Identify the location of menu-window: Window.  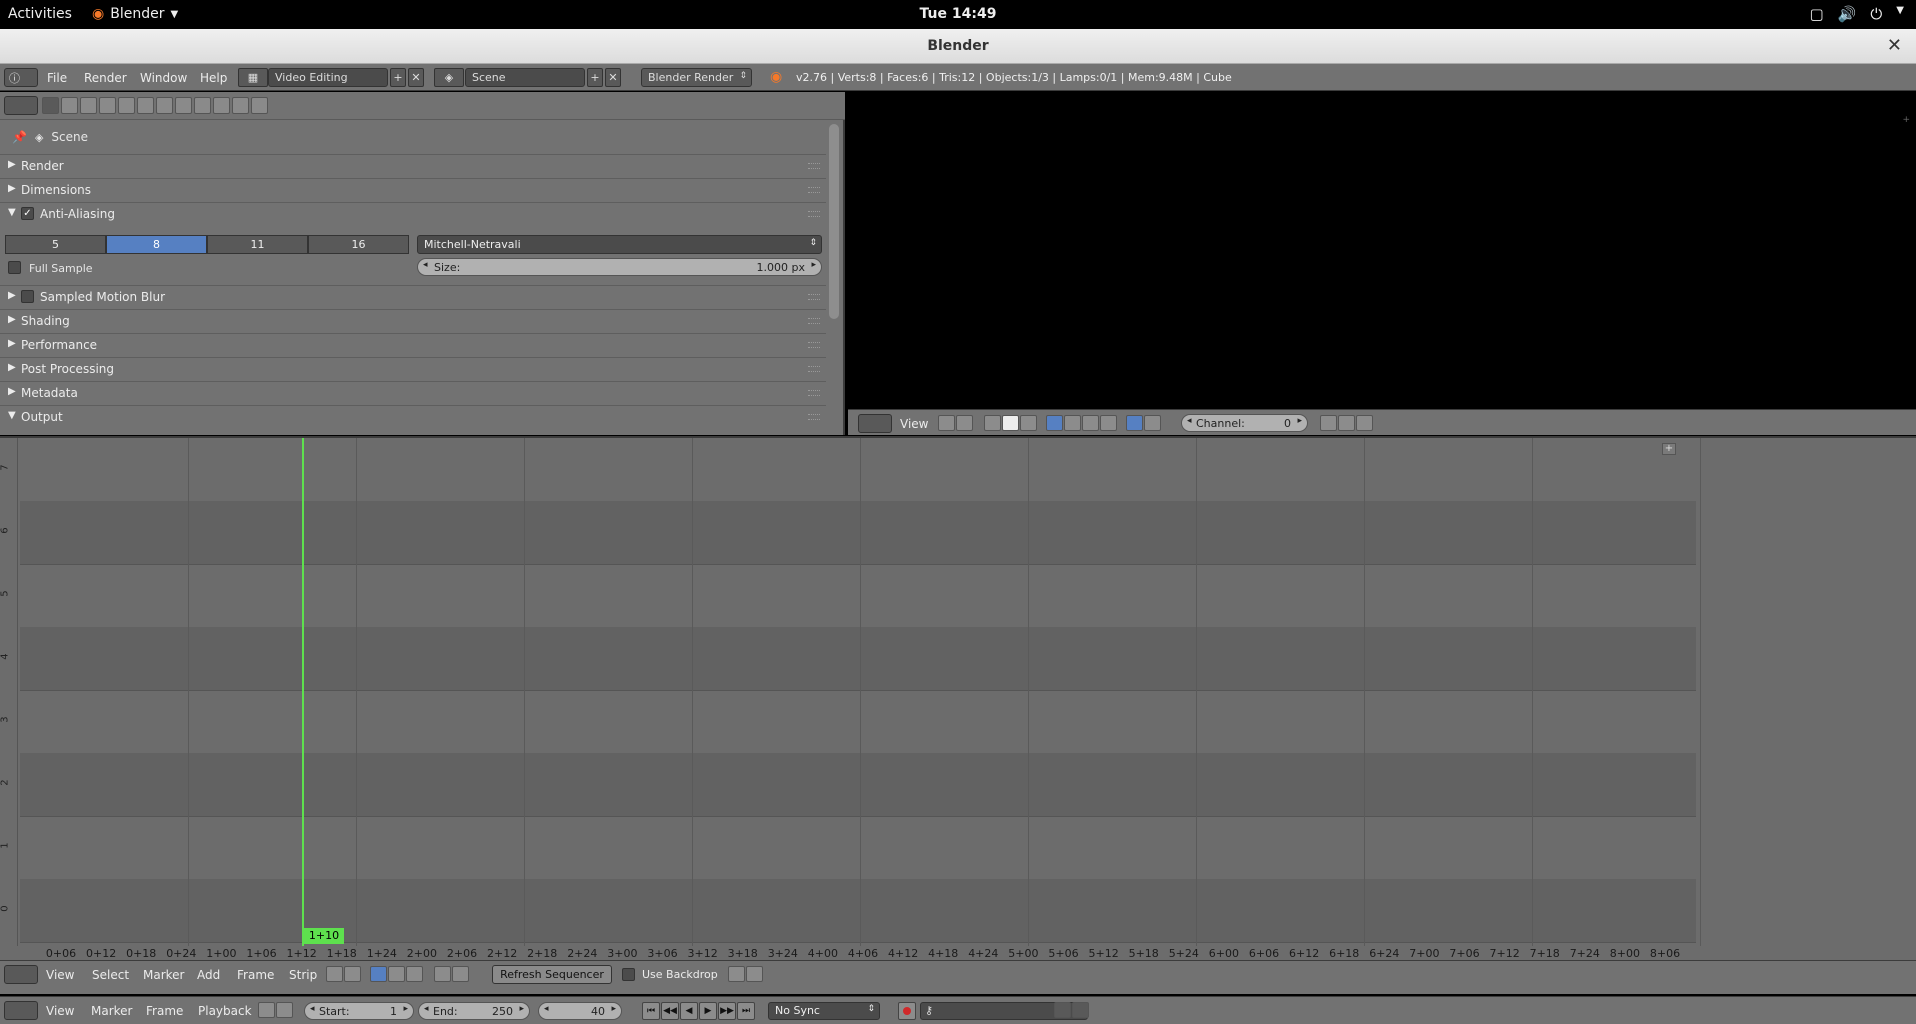
(163, 78).